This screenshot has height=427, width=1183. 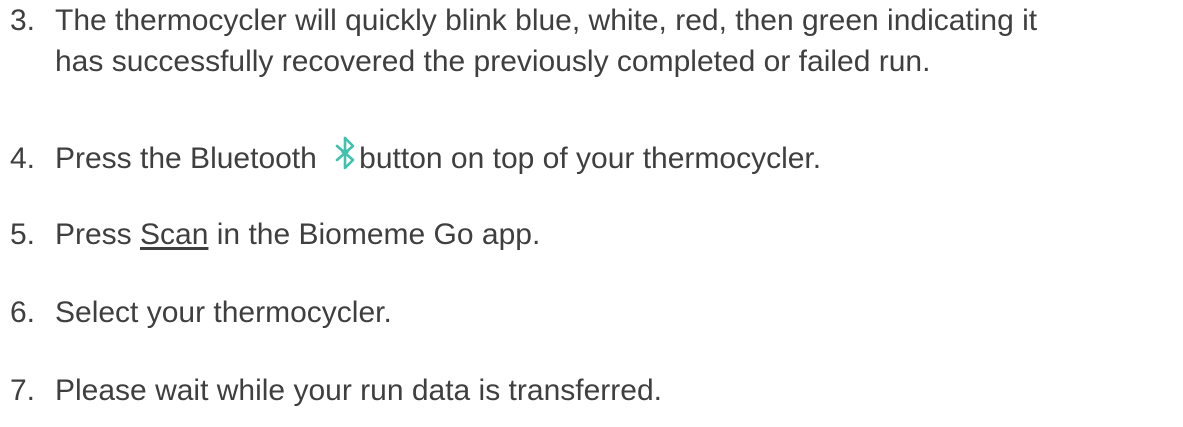 I want to click on step-text: Select your thermocycler., so click(x=223, y=312).